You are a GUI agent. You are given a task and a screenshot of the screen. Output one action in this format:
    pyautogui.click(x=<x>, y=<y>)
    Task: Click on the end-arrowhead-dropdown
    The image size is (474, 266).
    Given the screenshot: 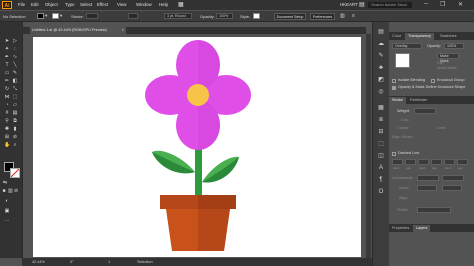 What is the action you would take?
    pyautogui.click(x=453, y=178)
    